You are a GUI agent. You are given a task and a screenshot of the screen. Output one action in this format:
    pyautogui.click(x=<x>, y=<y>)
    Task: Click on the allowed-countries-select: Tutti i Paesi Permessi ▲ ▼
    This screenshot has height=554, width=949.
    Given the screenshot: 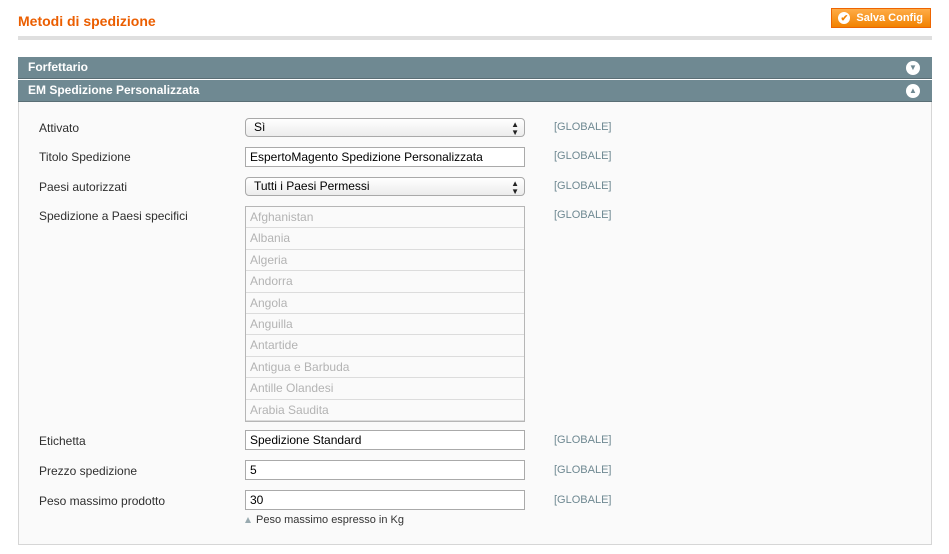 What is the action you would take?
    pyautogui.click(x=385, y=186)
    